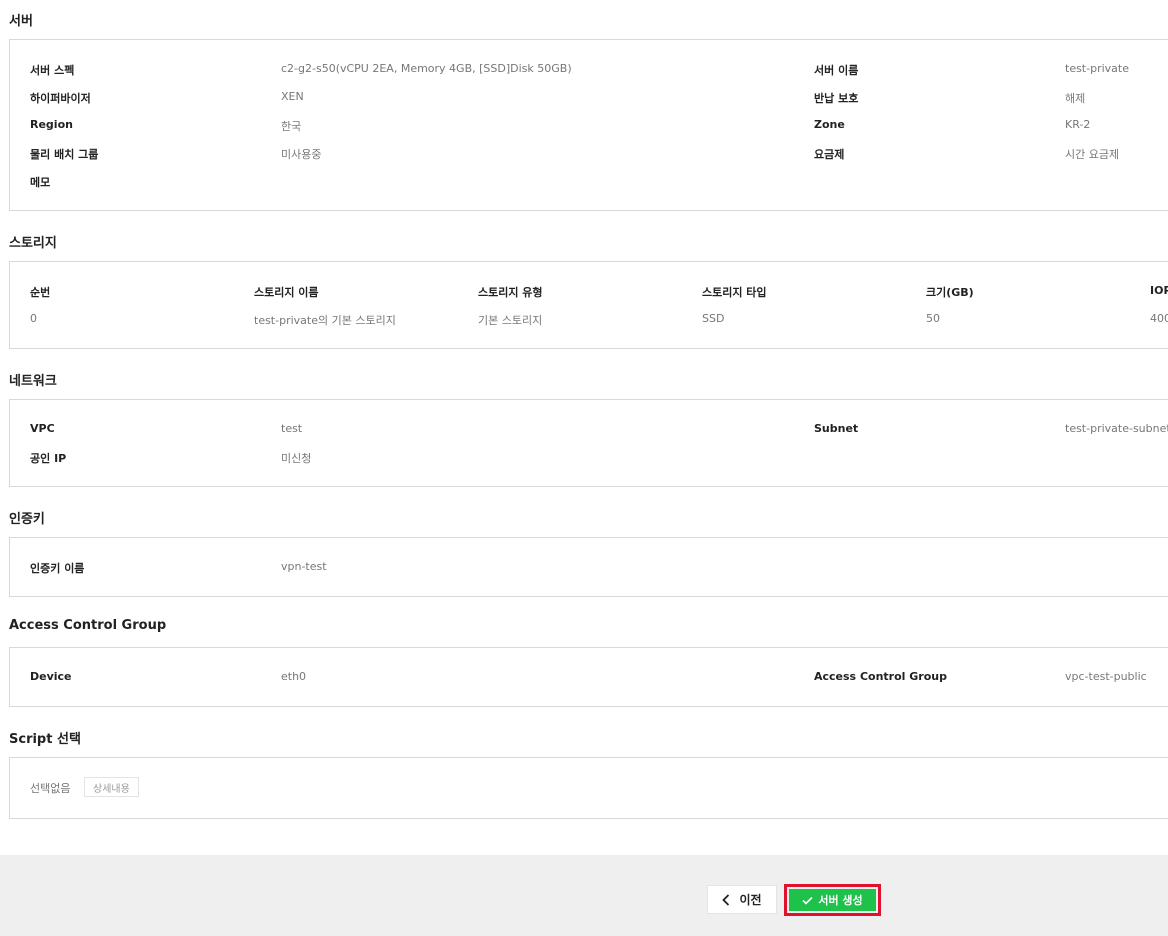 This screenshot has height=936, width=1168. Describe the element at coordinates (51, 676) in the screenshot. I see `device-label: Device` at that location.